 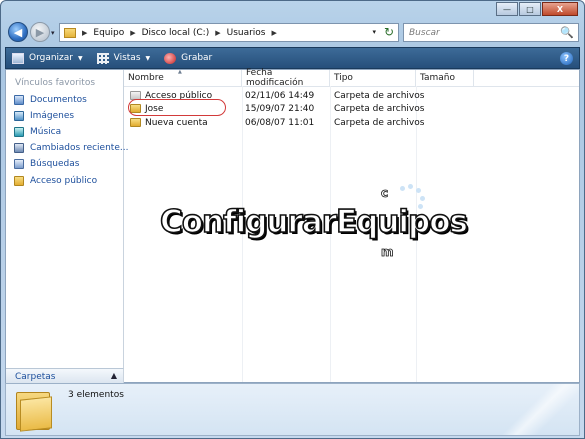 I want to click on column-header-tamano: Tamaño, so click(x=445, y=78).